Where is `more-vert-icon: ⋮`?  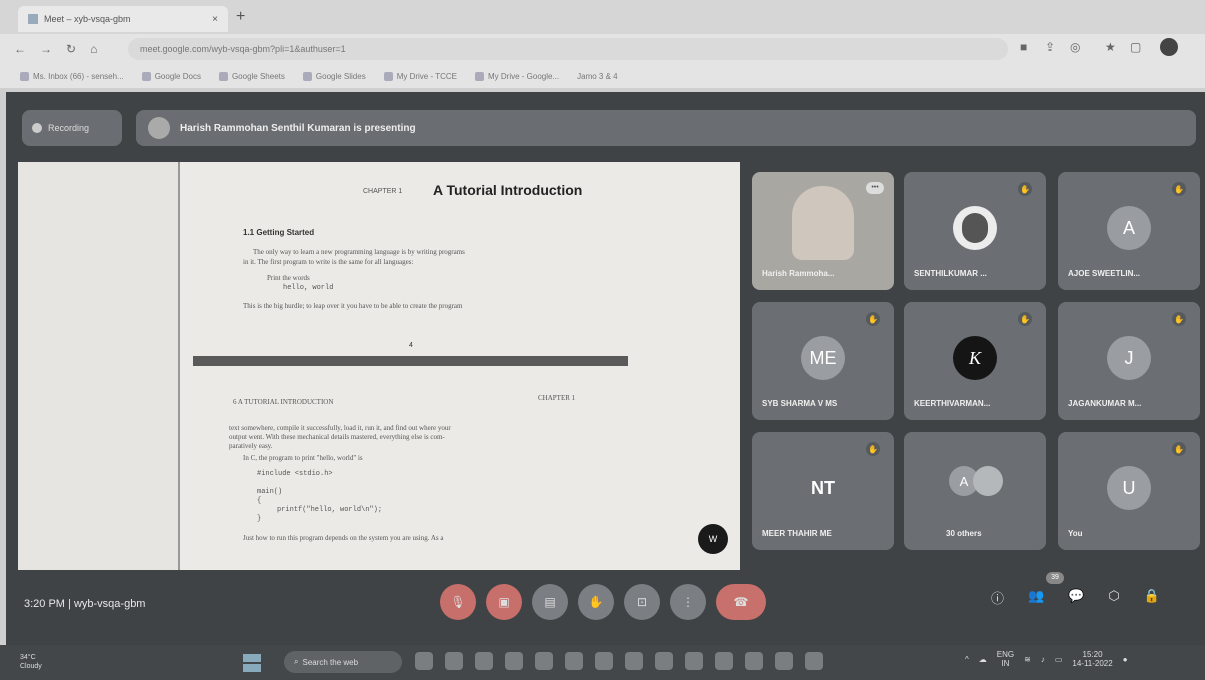 more-vert-icon: ⋮ is located at coordinates (688, 602).